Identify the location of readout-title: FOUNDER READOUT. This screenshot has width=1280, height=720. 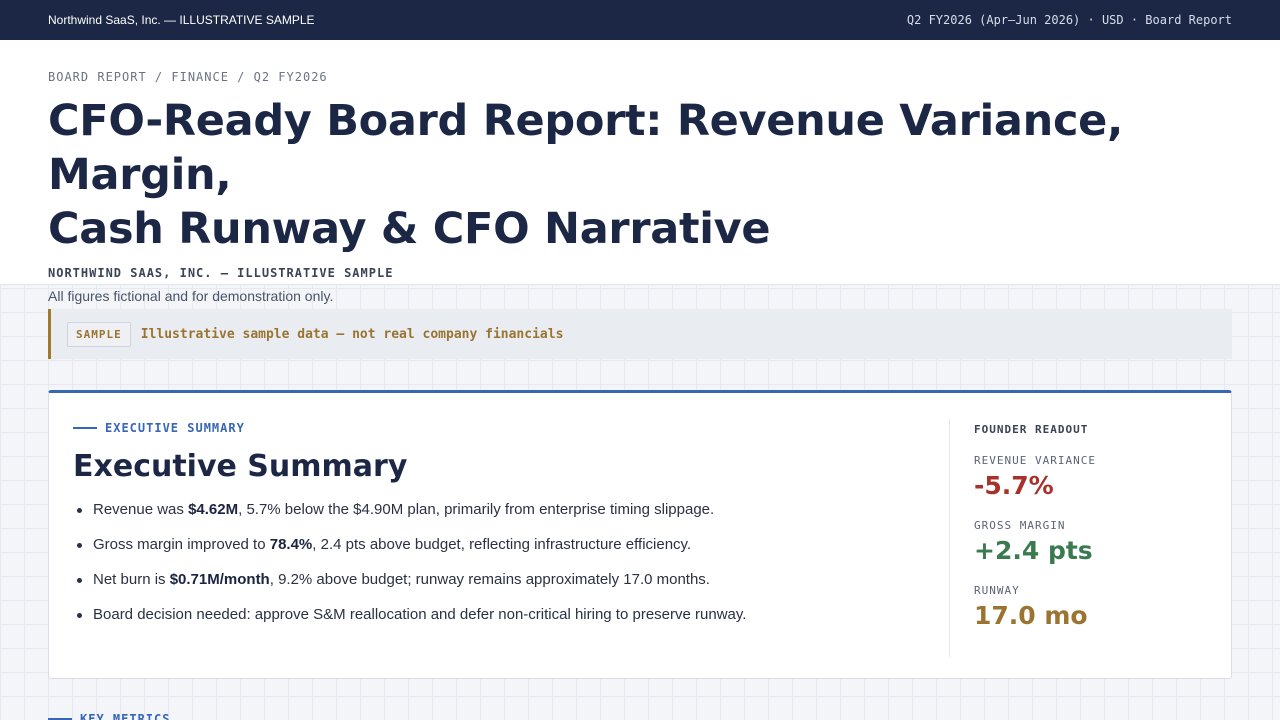
(1031, 429).